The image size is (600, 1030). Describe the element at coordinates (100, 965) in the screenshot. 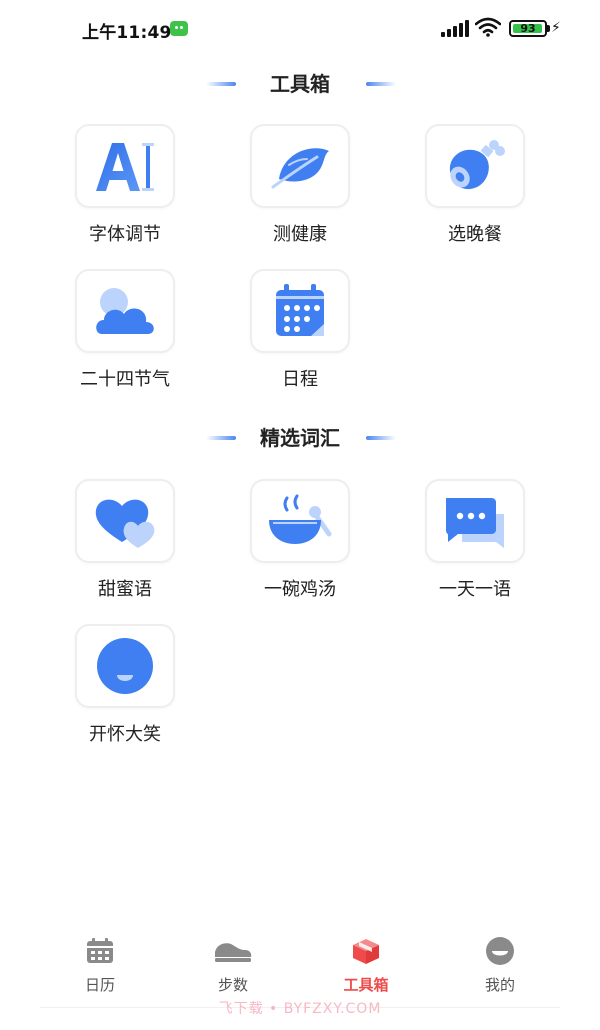

I see `nav-item-calendar: 日历` at that location.